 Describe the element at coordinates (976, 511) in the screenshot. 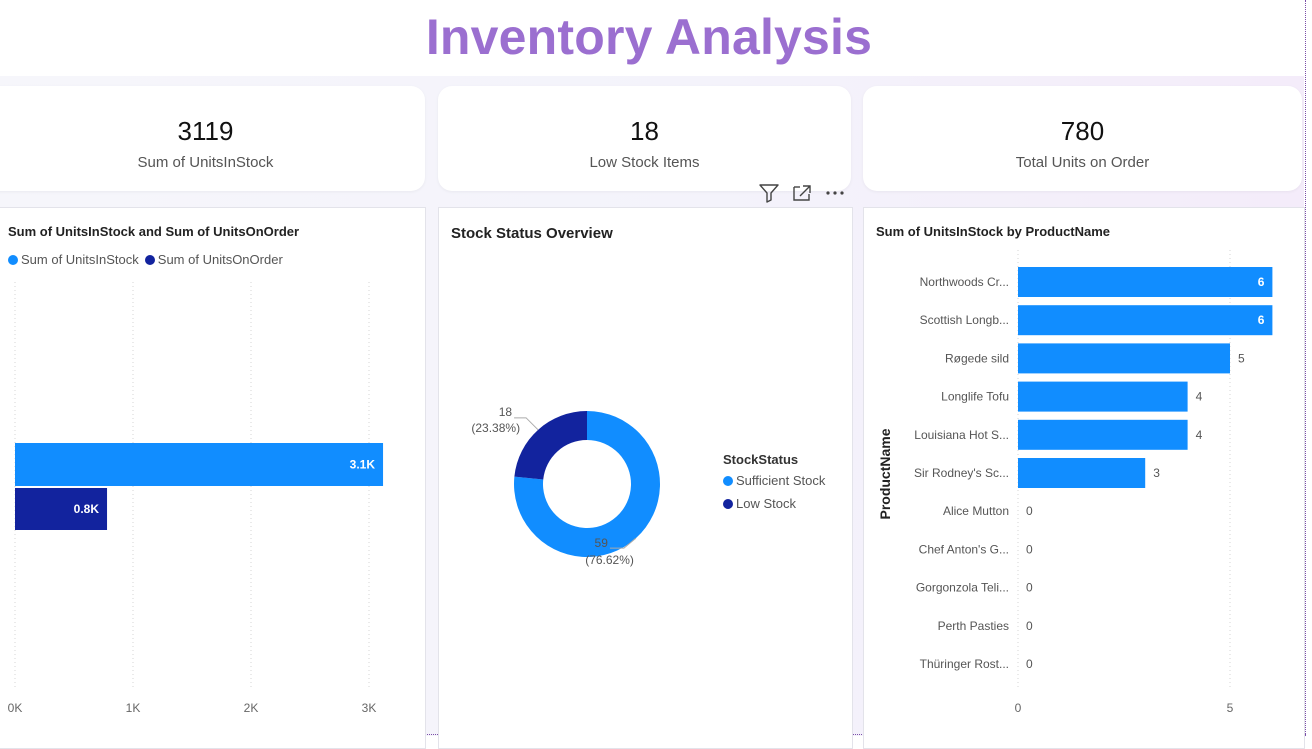

I see `y-tick-label: Alice Mutton` at that location.